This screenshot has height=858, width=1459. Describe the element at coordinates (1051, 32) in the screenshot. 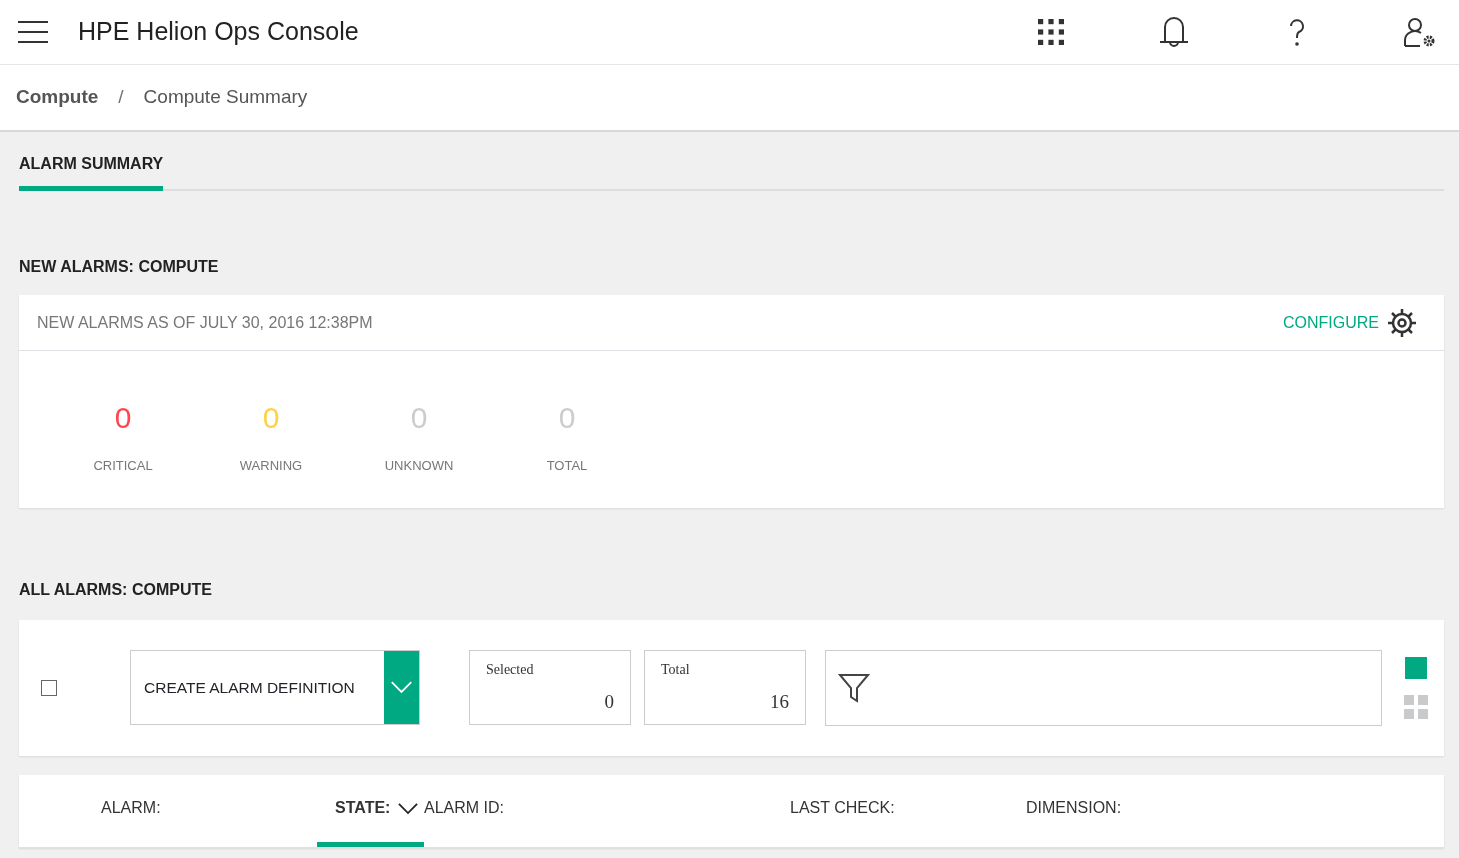

I see `apps-icon` at that location.